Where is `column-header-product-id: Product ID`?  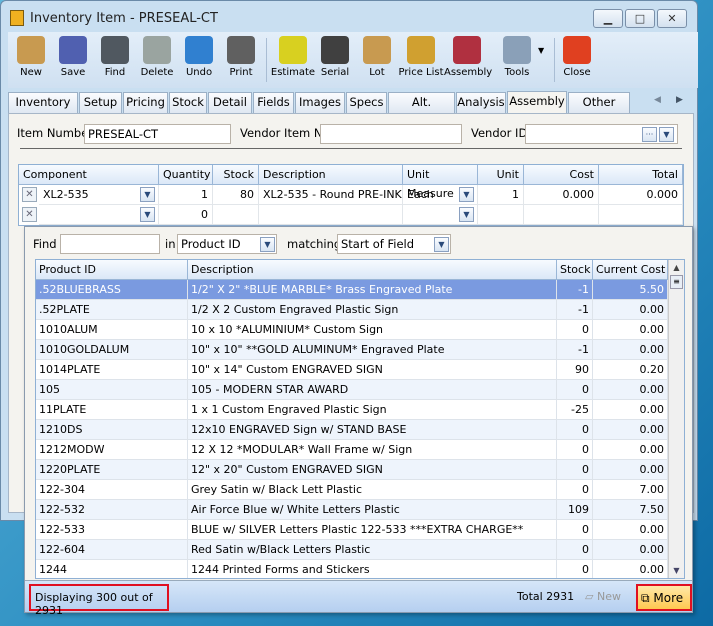 column-header-product-id: Product ID is located at coordinates (112, 270).